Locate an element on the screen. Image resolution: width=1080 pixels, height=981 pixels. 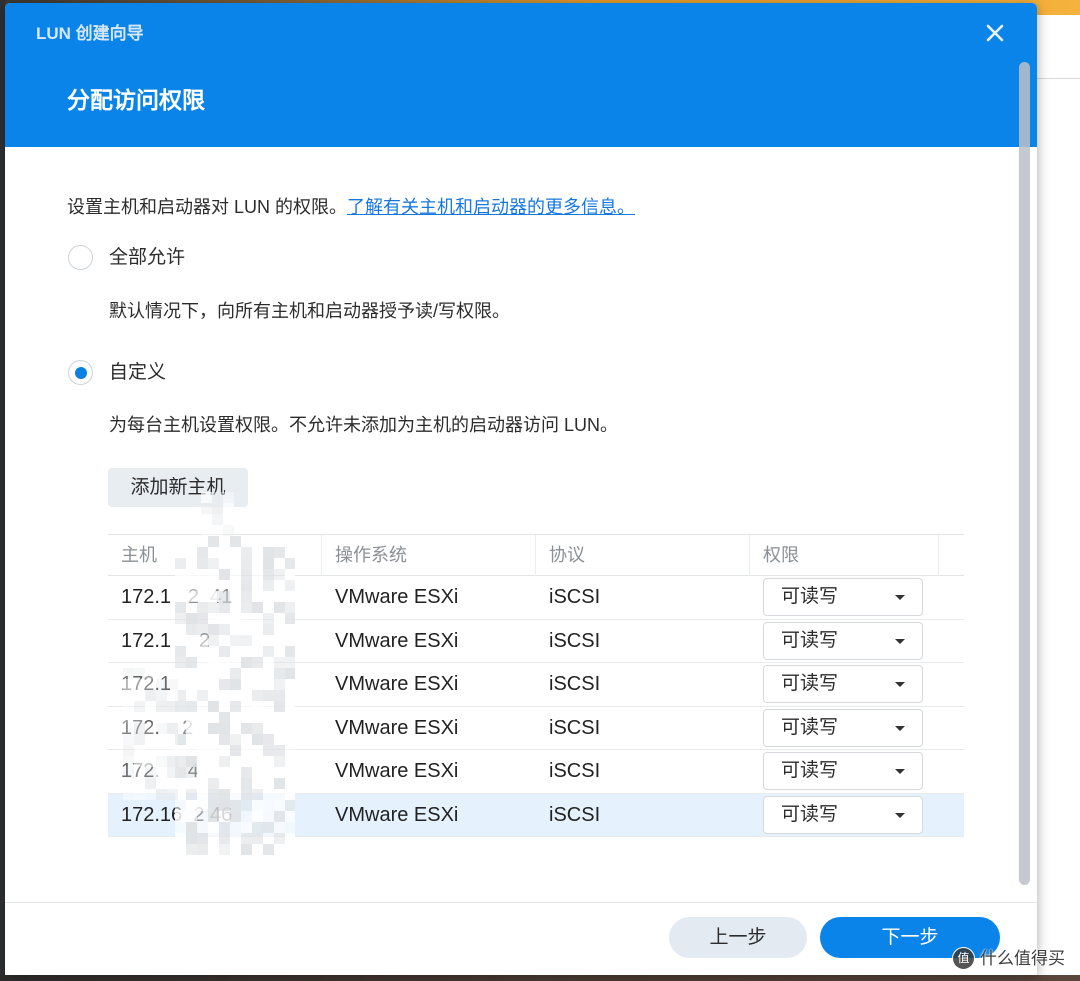
intro-text: 设置主机和启动器对 LUN 的权限。了解有关主机和启动器的更多信息。 is located at coordinates (351, 207).